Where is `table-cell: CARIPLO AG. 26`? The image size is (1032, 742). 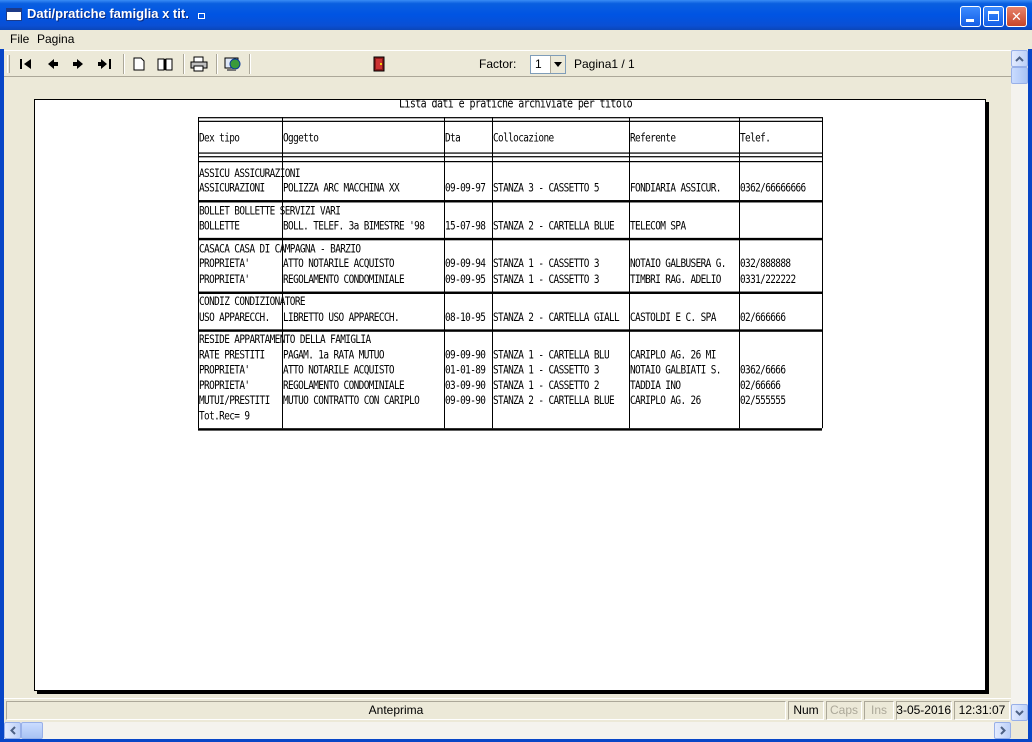
table-cell: CARIPLO AG. 26 is located at coordinates (665, 401).